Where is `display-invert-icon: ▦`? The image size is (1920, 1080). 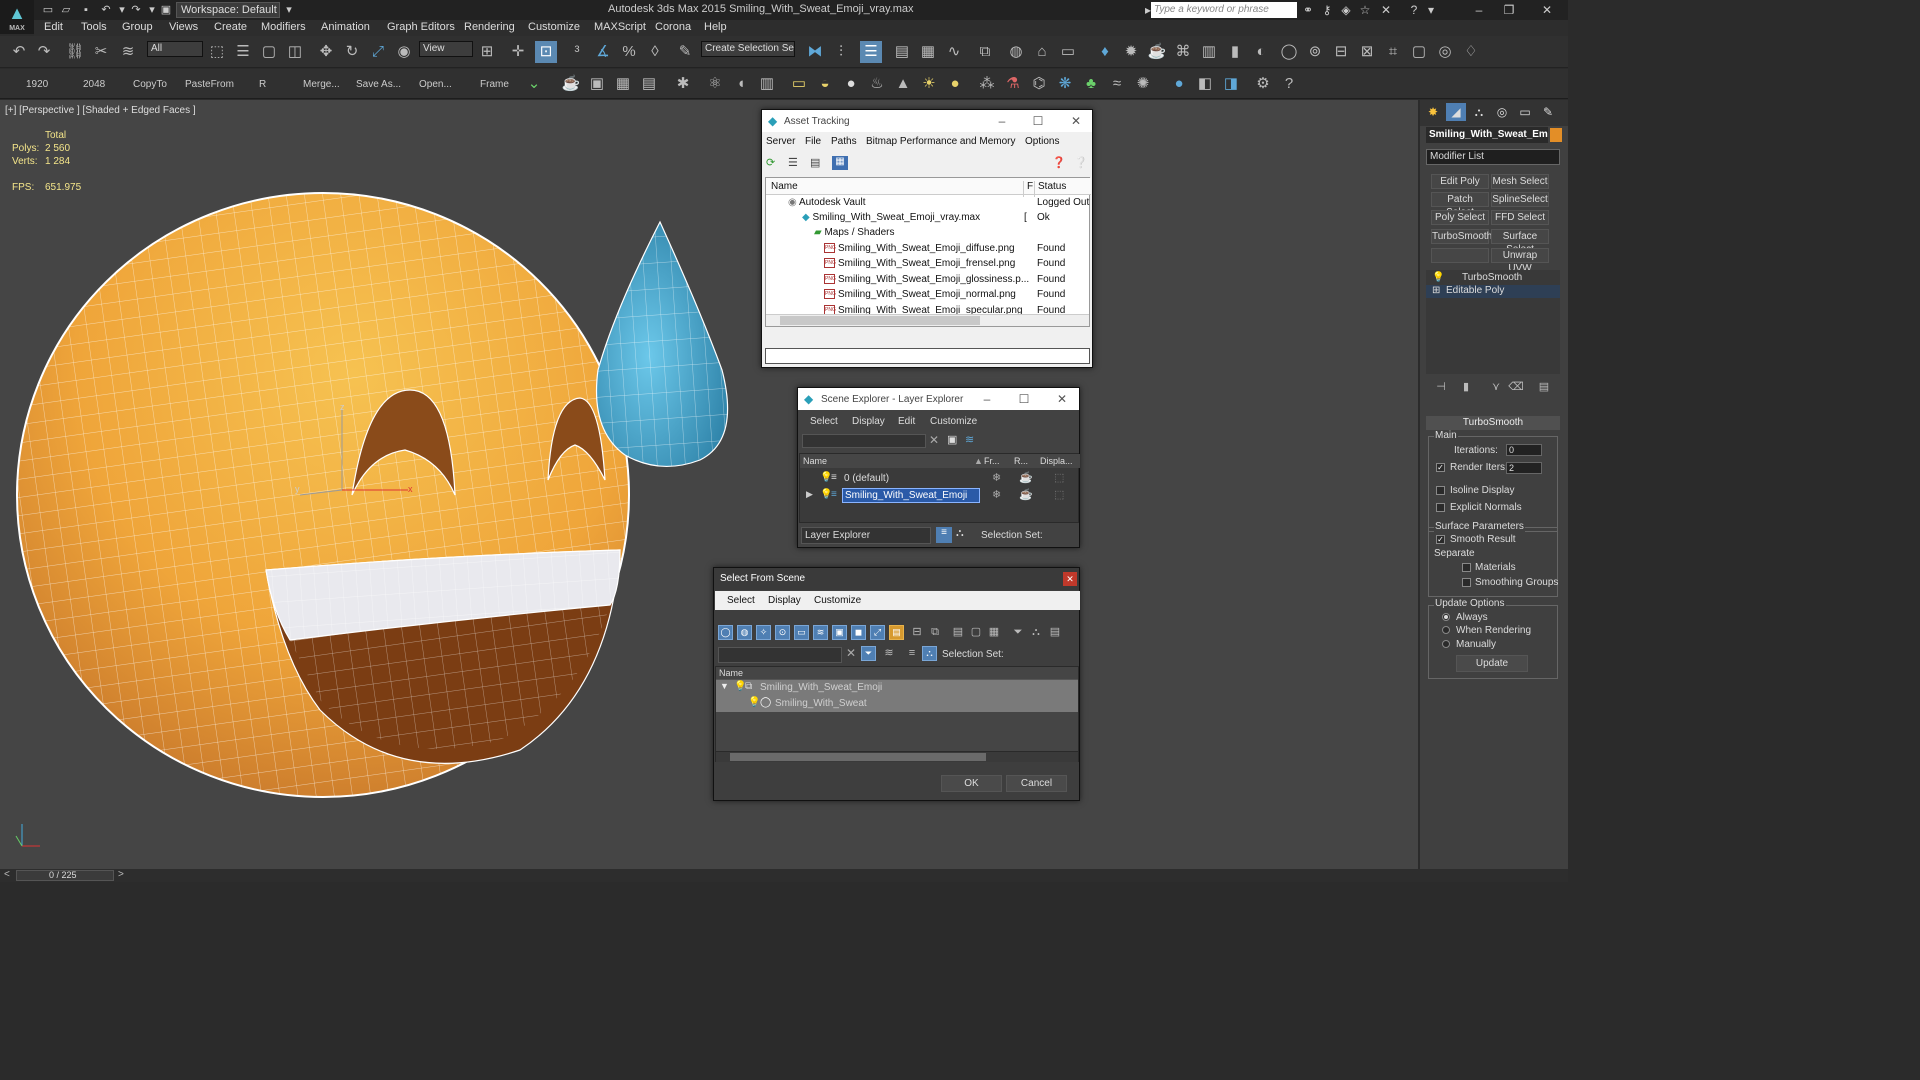 display-invert-icon: ▦ is located at coordinates (994, 632).